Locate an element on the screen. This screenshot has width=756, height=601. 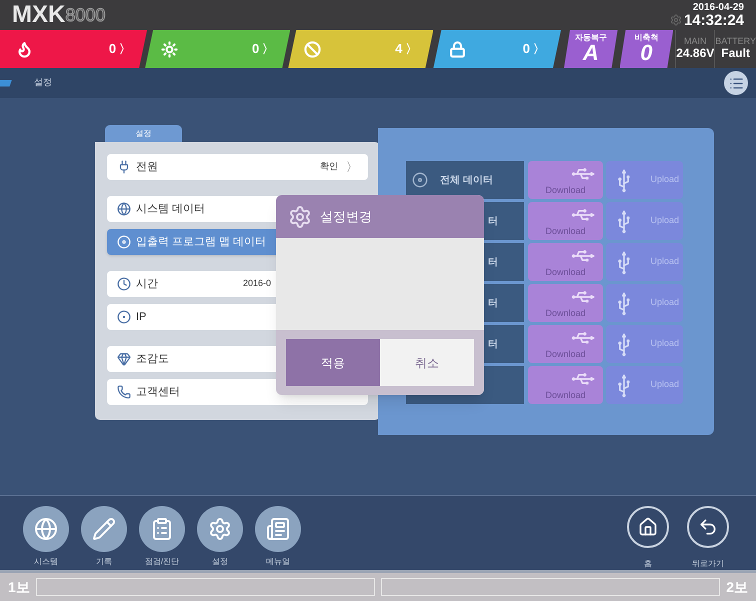
home-icon is located at coordinates (648, 527).